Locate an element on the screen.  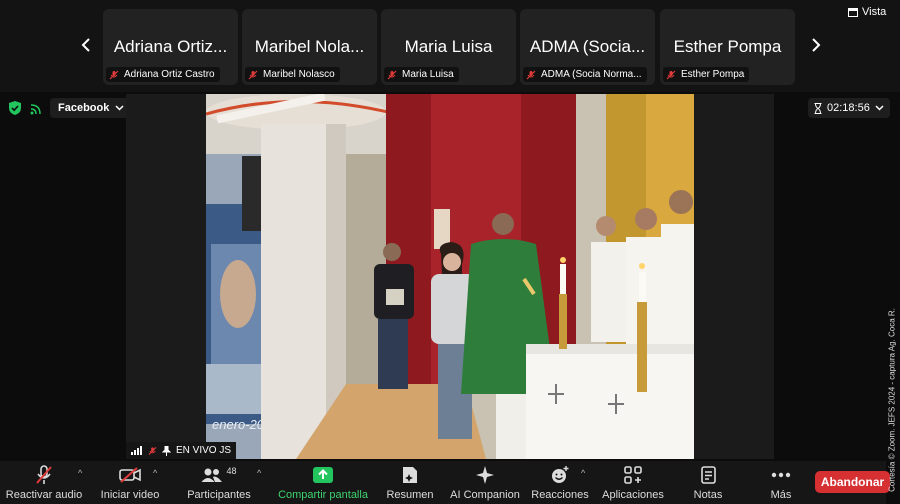
participant-tile: Maribel Nola... Maribel Nolasco is located at coordinates (309, 47).